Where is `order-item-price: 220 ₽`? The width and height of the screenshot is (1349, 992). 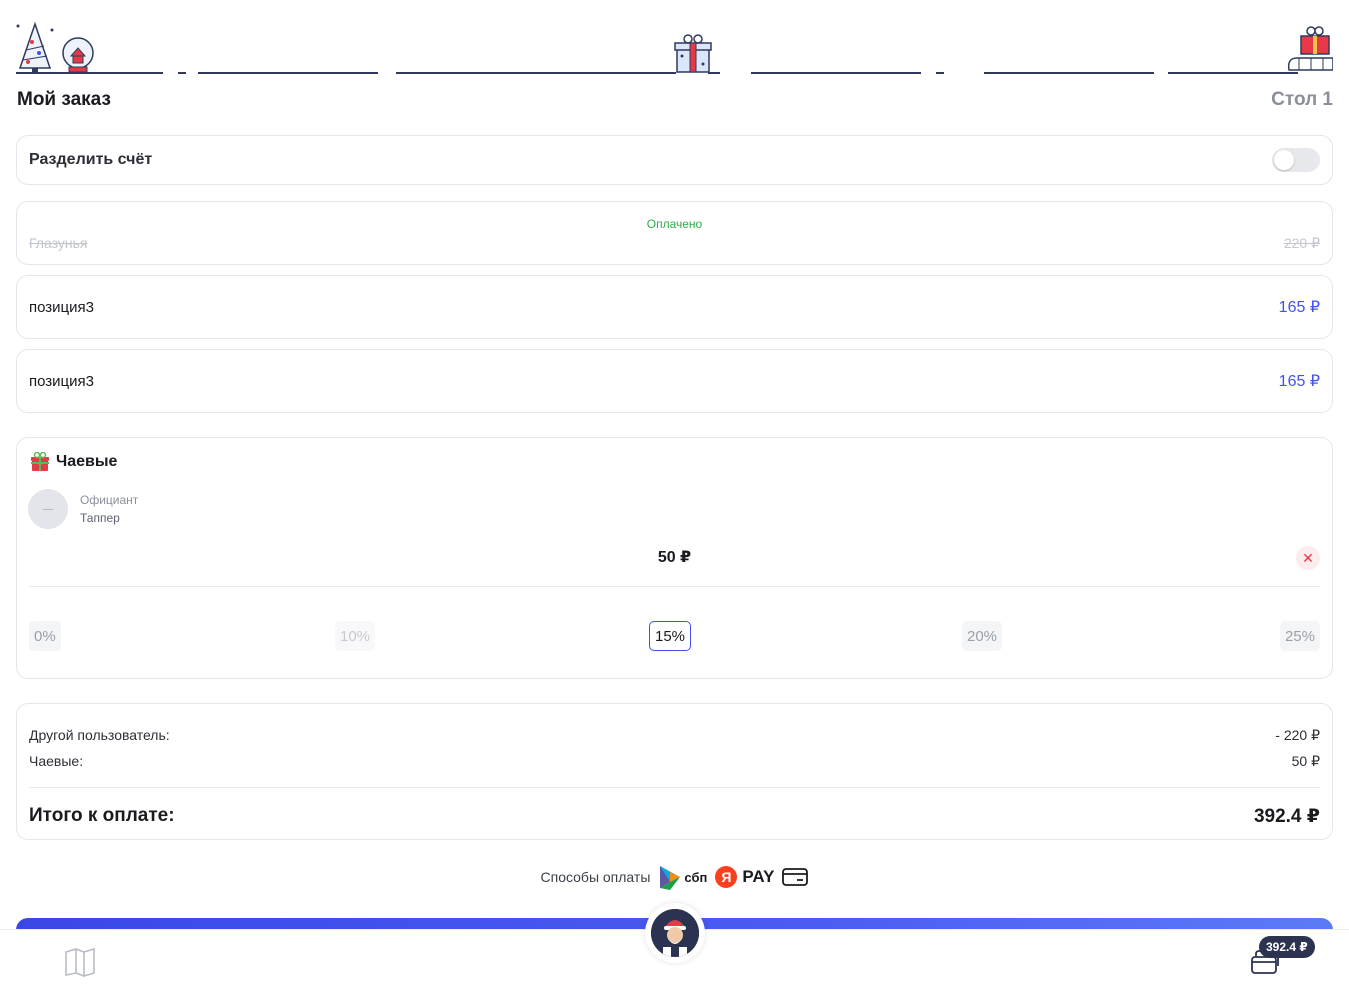
order-item-price: 220 ₽ is located at coordinates (1301, 243).